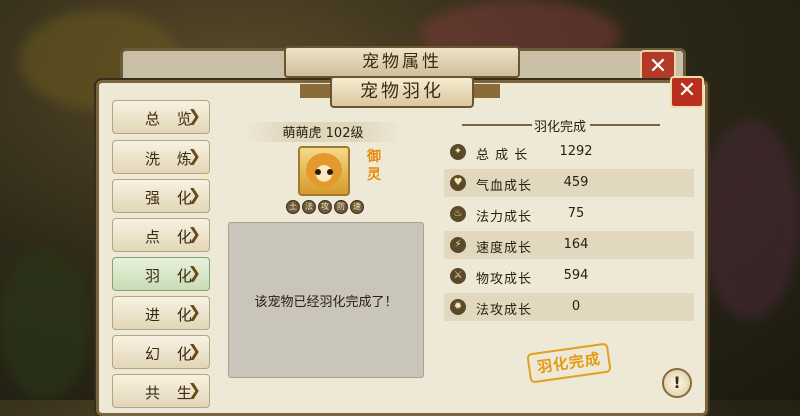 The height and width of the screenshot is (416, 800). What do you see at coordinates (458, 276) in the screenshot?
I see `sword-icon: ⚔` at bounding box center [458, 276].